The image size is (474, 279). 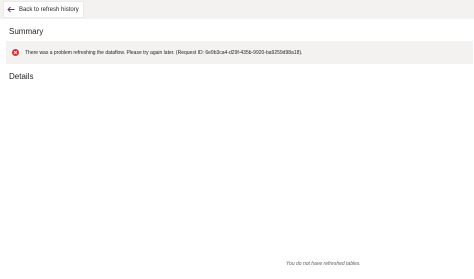 What do you see at coordinates (15, 52) in the screenshot?
I see `error-circle-icon` at bounding box center [15, 52].